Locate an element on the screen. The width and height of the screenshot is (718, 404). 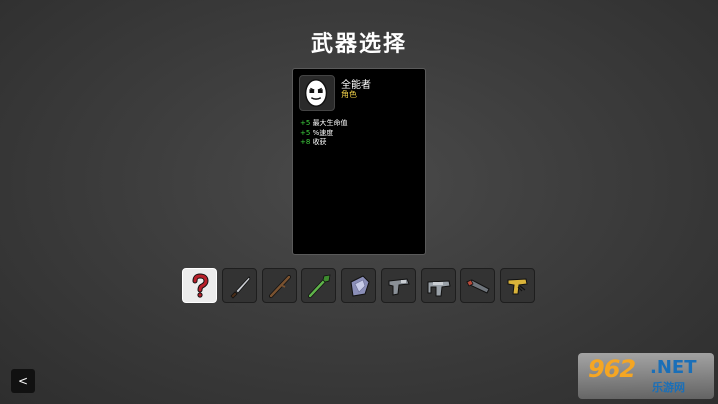
shotgun-icon is located at coordinates (477, 286).